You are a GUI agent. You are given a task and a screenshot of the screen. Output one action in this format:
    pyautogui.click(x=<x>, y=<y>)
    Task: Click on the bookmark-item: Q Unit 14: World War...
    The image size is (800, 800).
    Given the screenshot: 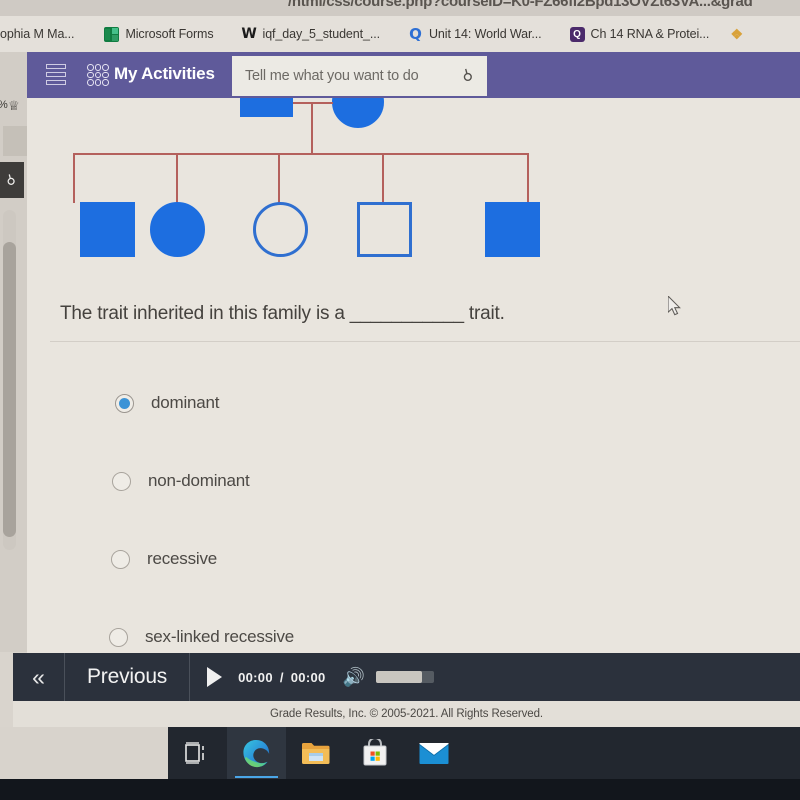 What is the action you would take?
    pyautogui.click(x=475, y=34)
    